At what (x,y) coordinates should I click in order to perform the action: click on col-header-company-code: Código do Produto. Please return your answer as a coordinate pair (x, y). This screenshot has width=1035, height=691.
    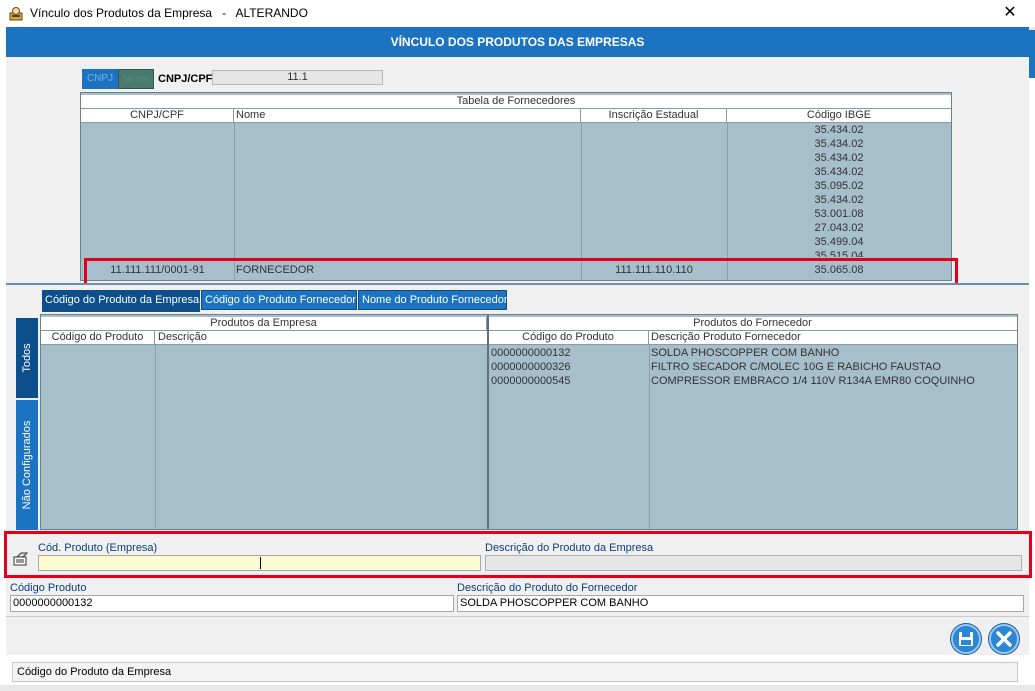
    Looking at the image, I should click on (98, 338).